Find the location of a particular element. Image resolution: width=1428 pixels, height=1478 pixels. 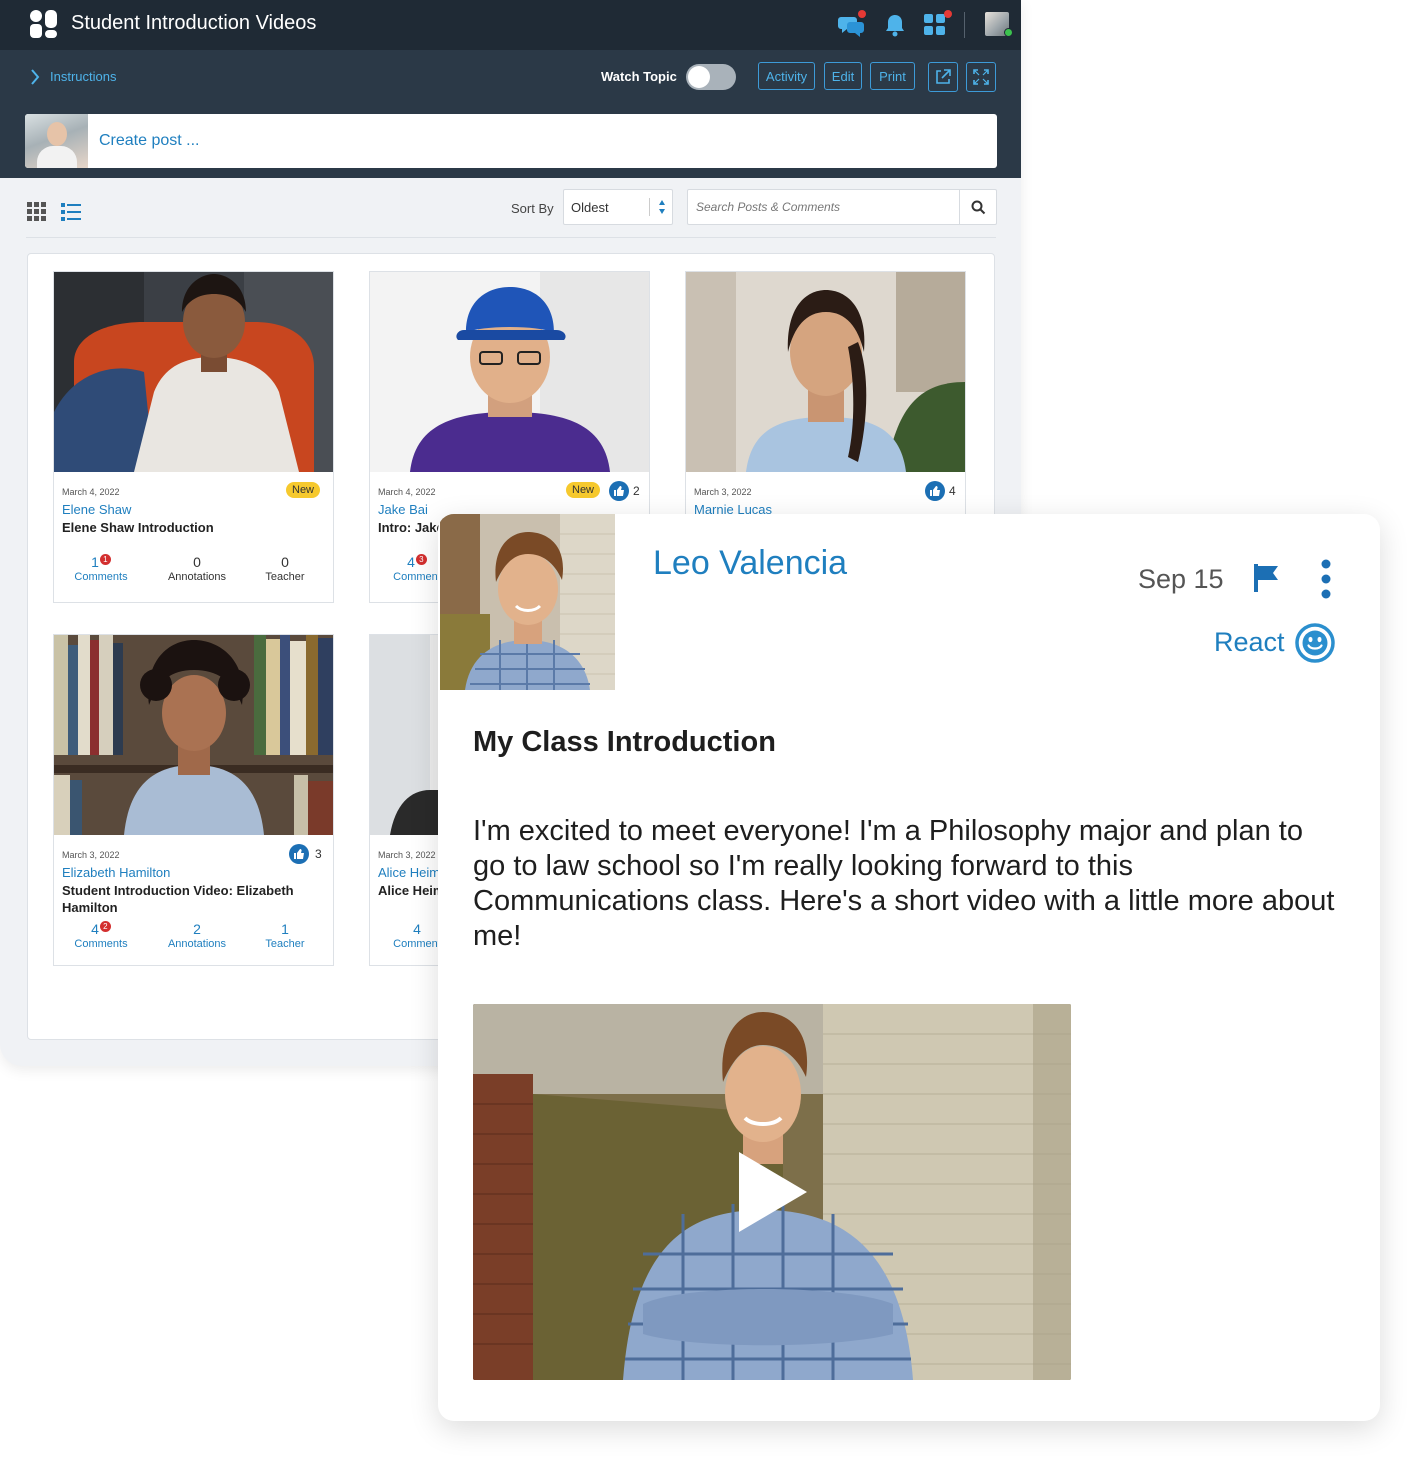

online-status-dot is located at coordinates (1008, 32).